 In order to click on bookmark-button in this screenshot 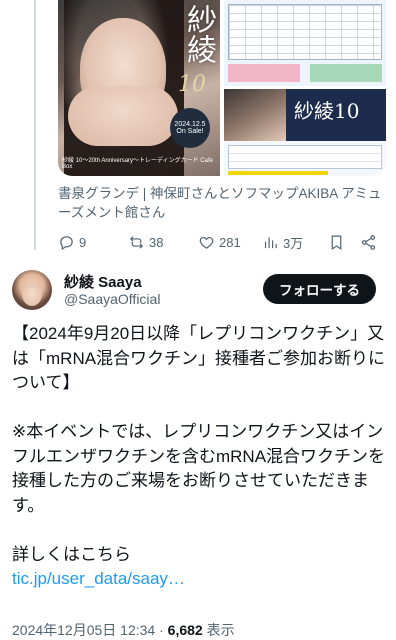, I will do `click(336, 242)`.